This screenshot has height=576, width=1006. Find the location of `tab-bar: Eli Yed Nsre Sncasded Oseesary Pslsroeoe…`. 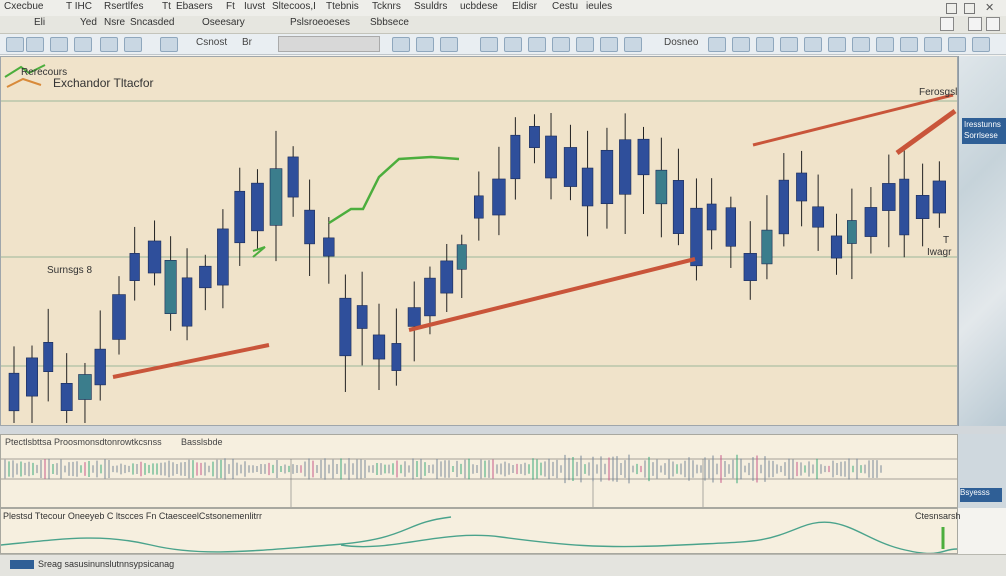

tab-bar: Eli Yed Nsre Sncasded Oseesary Pslsroeoe… is located at coordinates (503, 25).